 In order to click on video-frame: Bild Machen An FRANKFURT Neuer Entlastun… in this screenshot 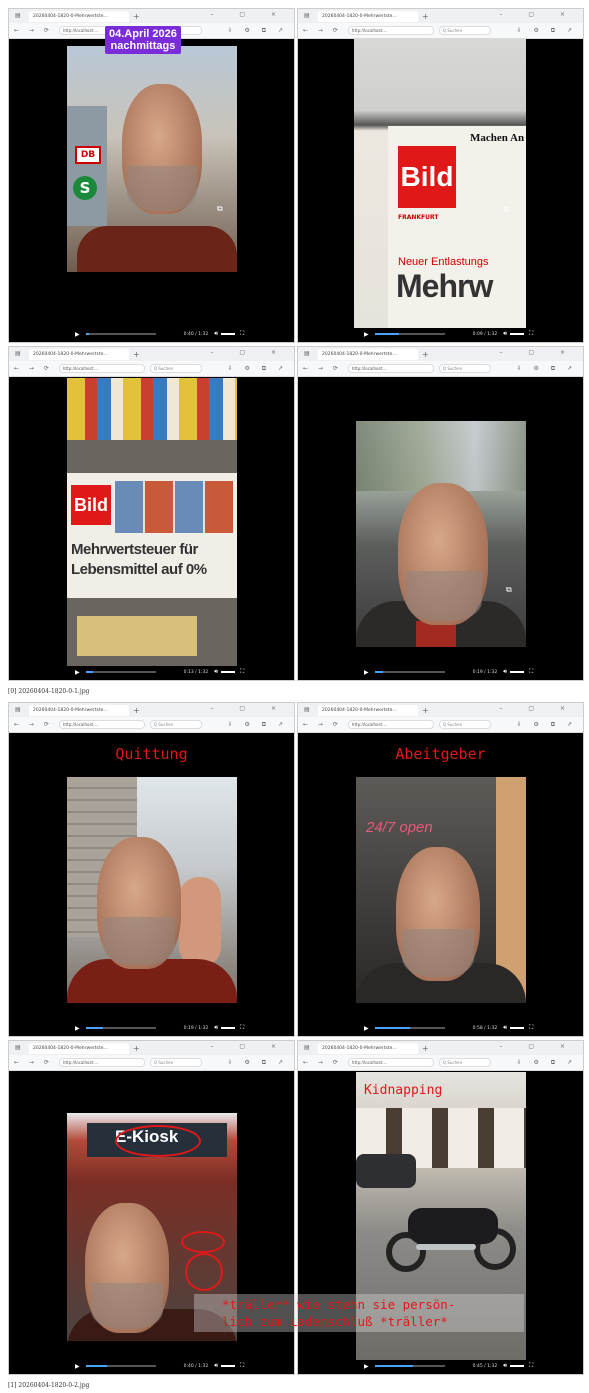, I will do `click(440, 183)`.